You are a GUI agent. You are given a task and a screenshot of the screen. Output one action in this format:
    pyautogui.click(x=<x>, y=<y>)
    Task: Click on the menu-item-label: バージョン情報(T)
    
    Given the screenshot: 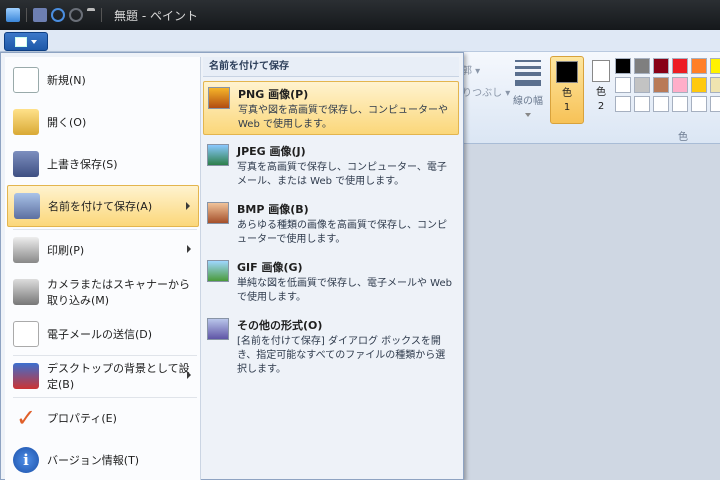 What is the action you would take?
    pyautogui.click(x=93, y=460)
    